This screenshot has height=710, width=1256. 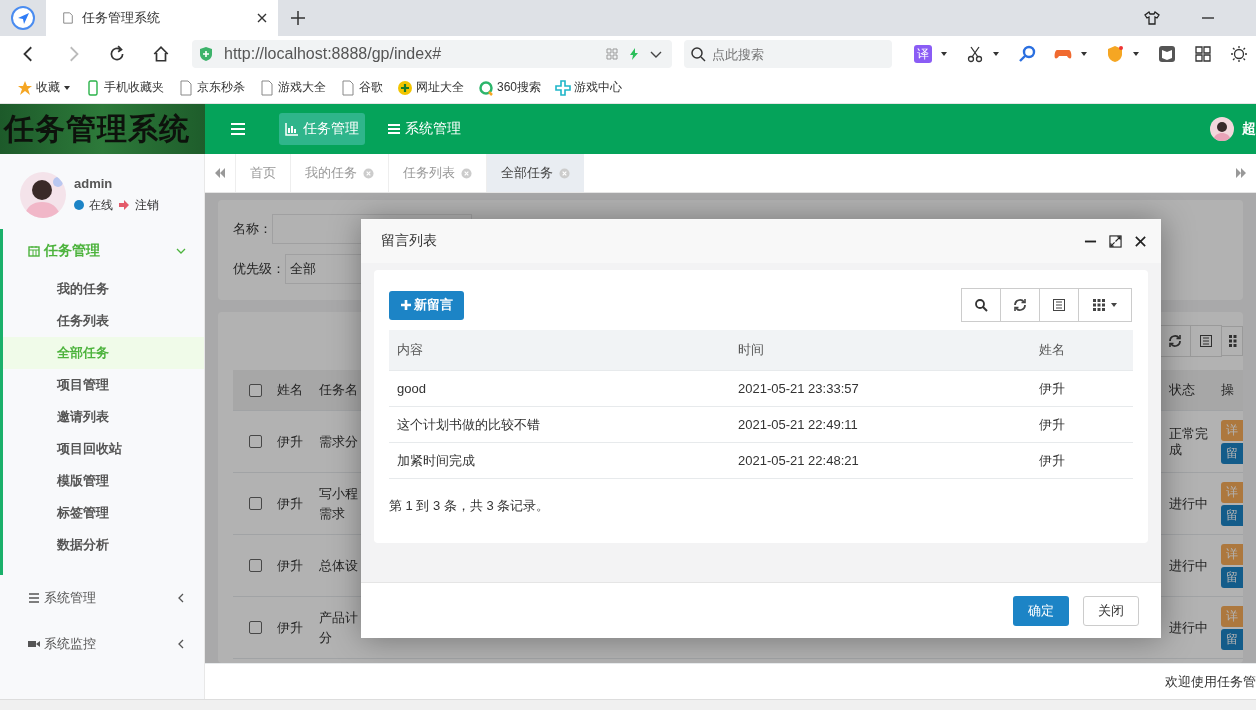 I want to click on user-name: admin, so click(x=94, y=183).